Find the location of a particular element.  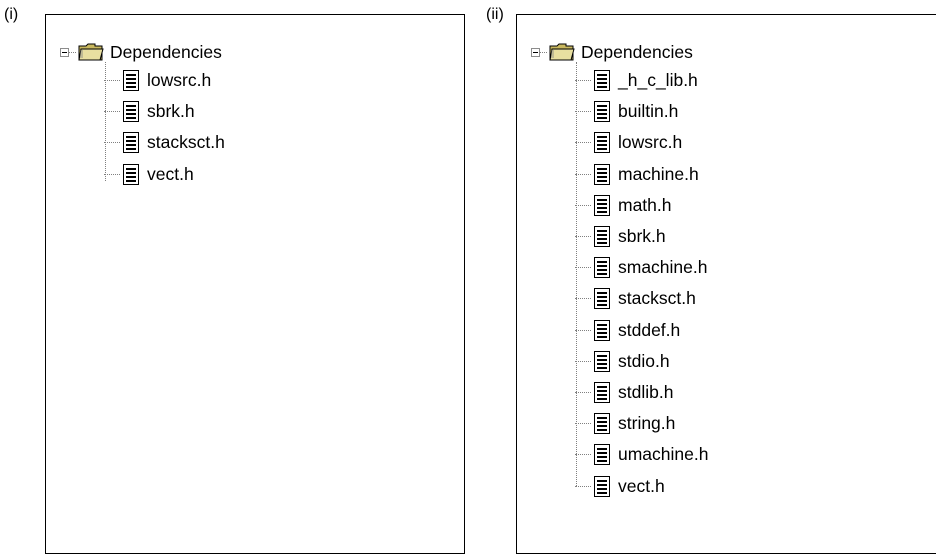

file-label: builtin.h is located at coordinates (648, 111).